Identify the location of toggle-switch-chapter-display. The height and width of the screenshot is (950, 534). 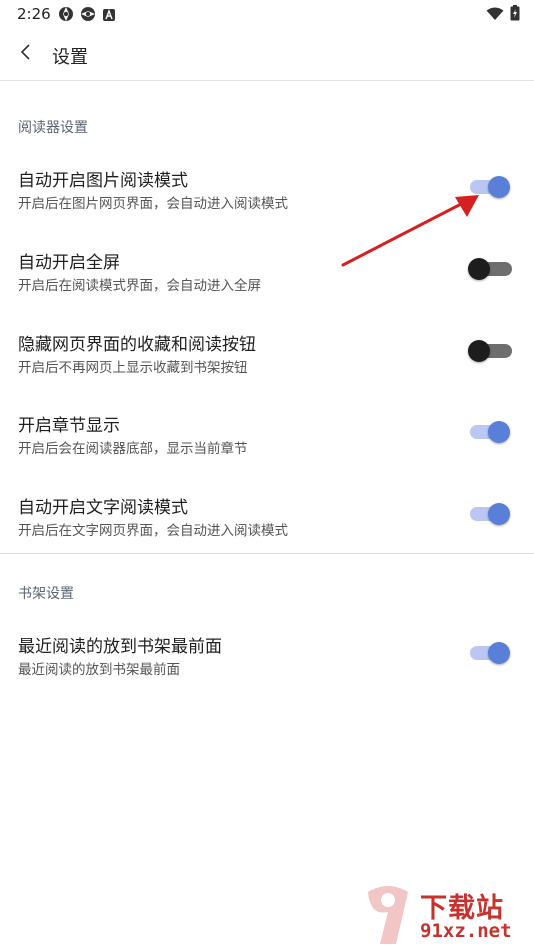
(491, 431).